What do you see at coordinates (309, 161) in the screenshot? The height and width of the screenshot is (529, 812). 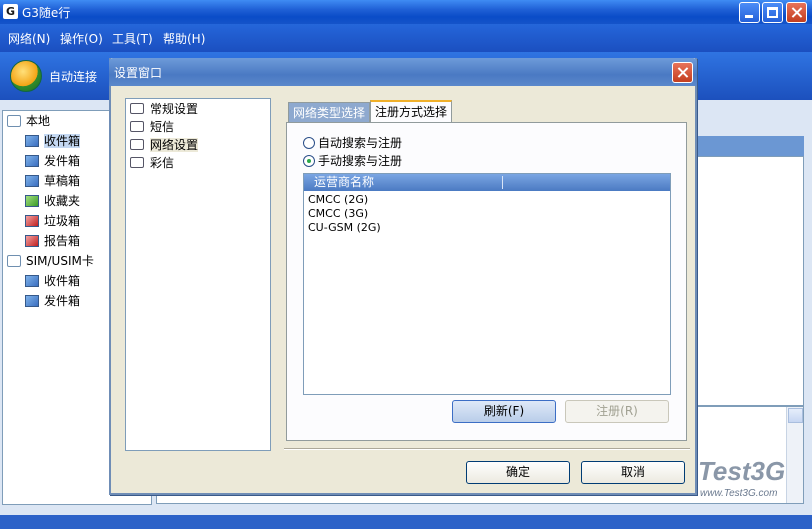 I see `radio-manual` at bounding box center [309, 161].